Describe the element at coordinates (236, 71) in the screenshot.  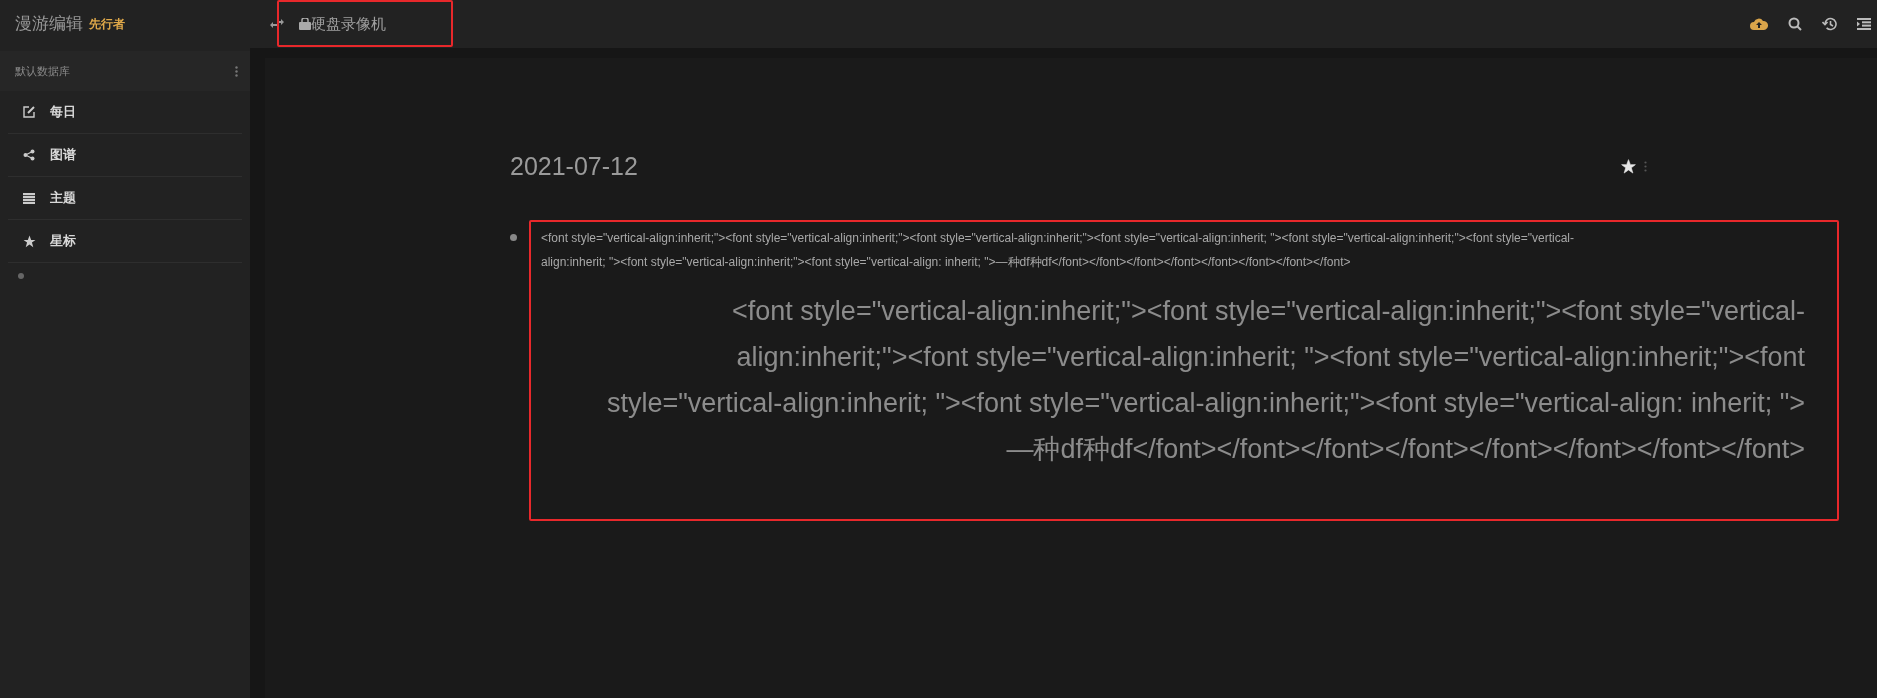
I see `more-icon` at that location.